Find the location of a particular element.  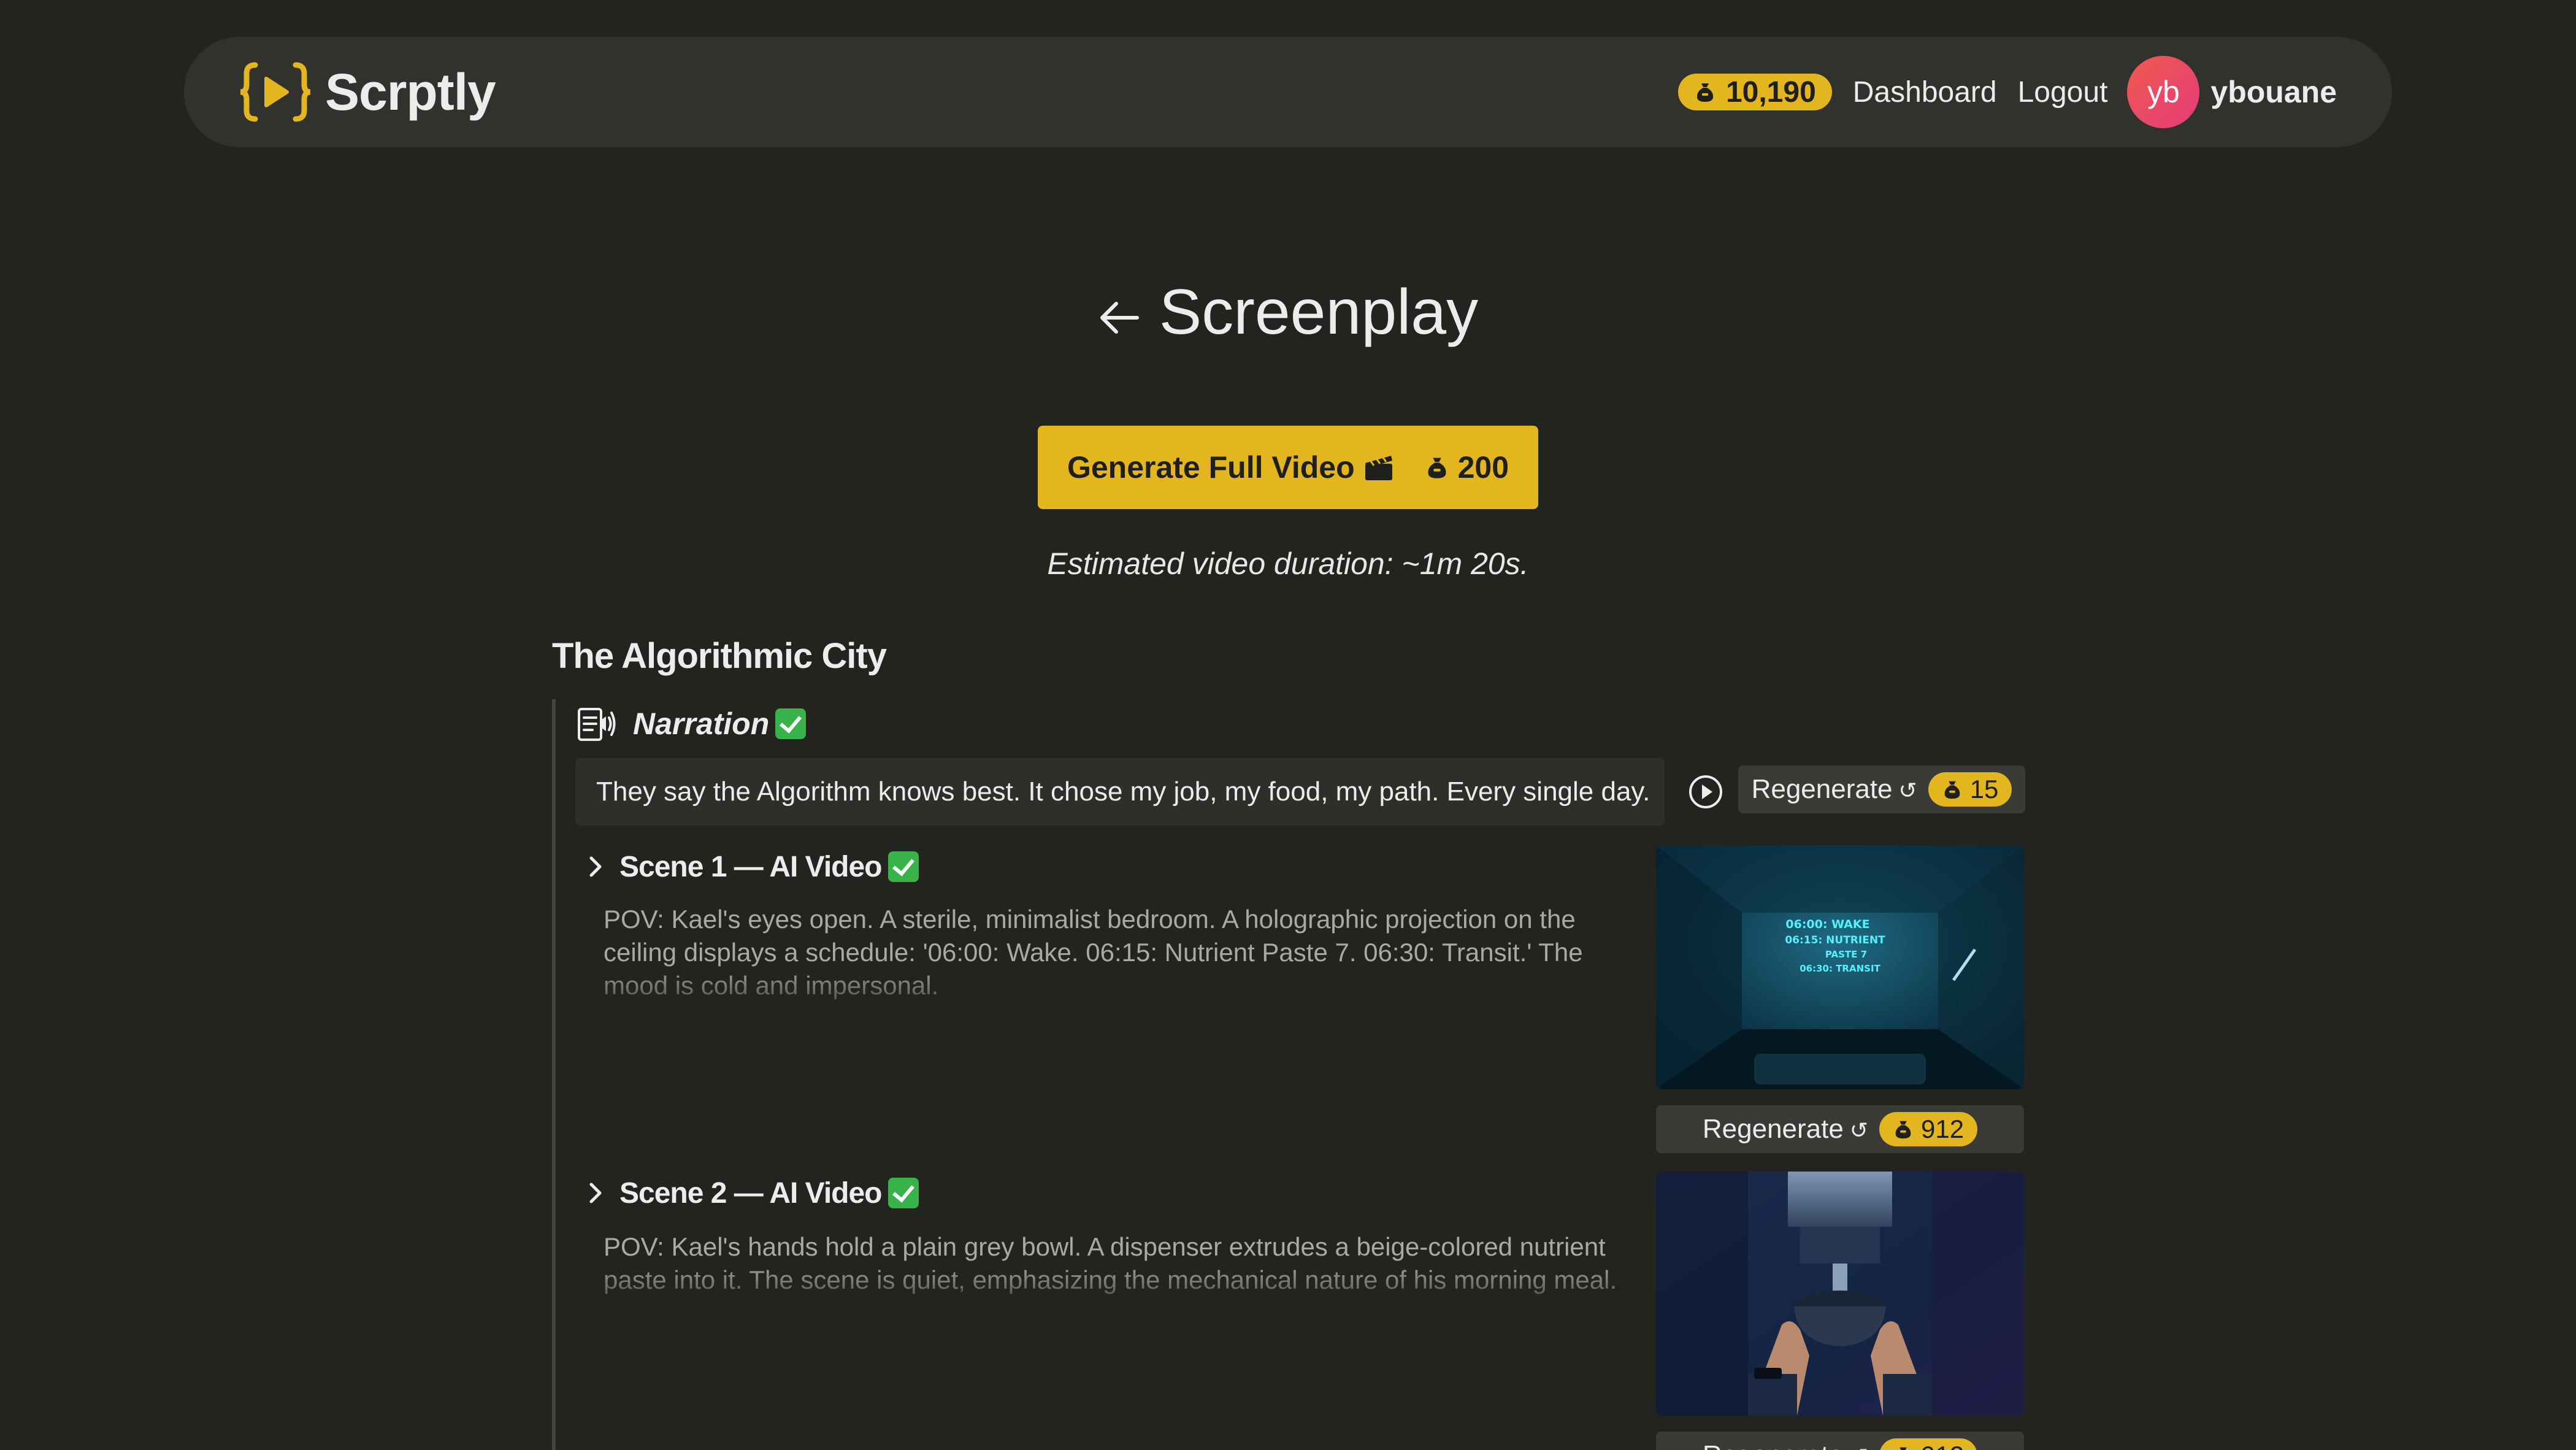

generate-full-video-button: Generate Full Video 200 is located at coordinates (1288, 467).